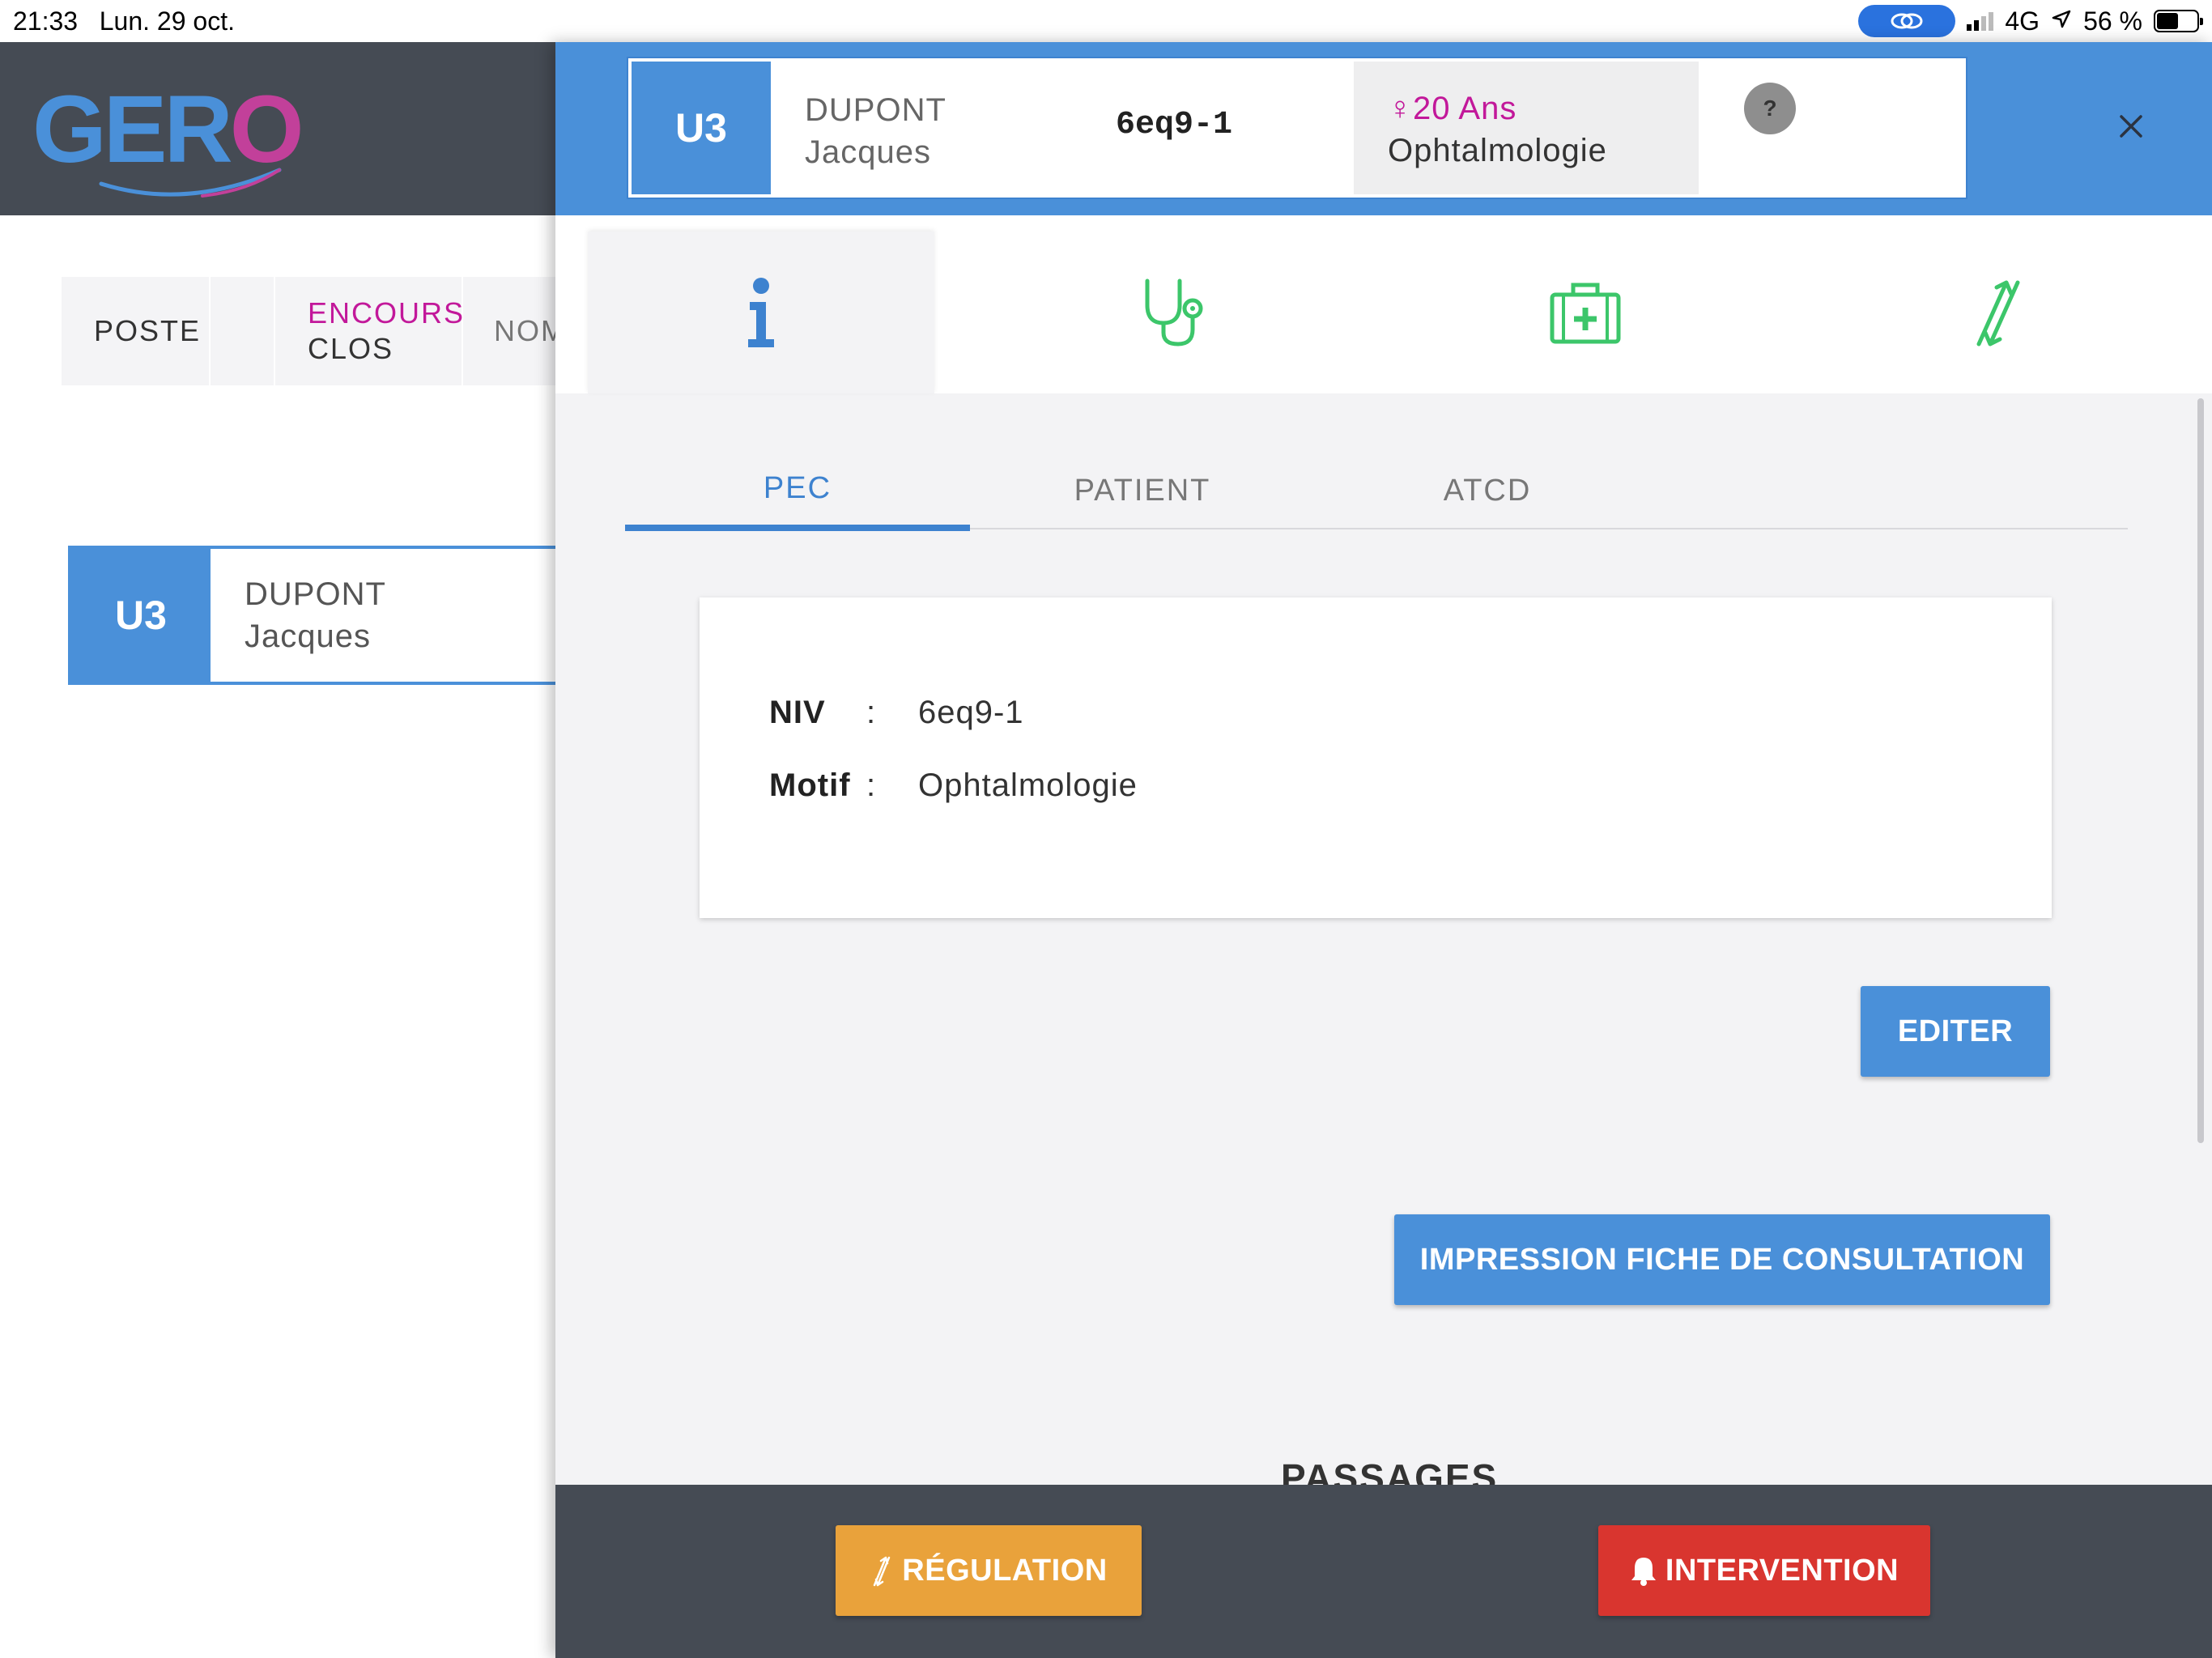  I want to click on patient-meta: ♀20 Ans Ophtalmologie, so click(1527, 128).